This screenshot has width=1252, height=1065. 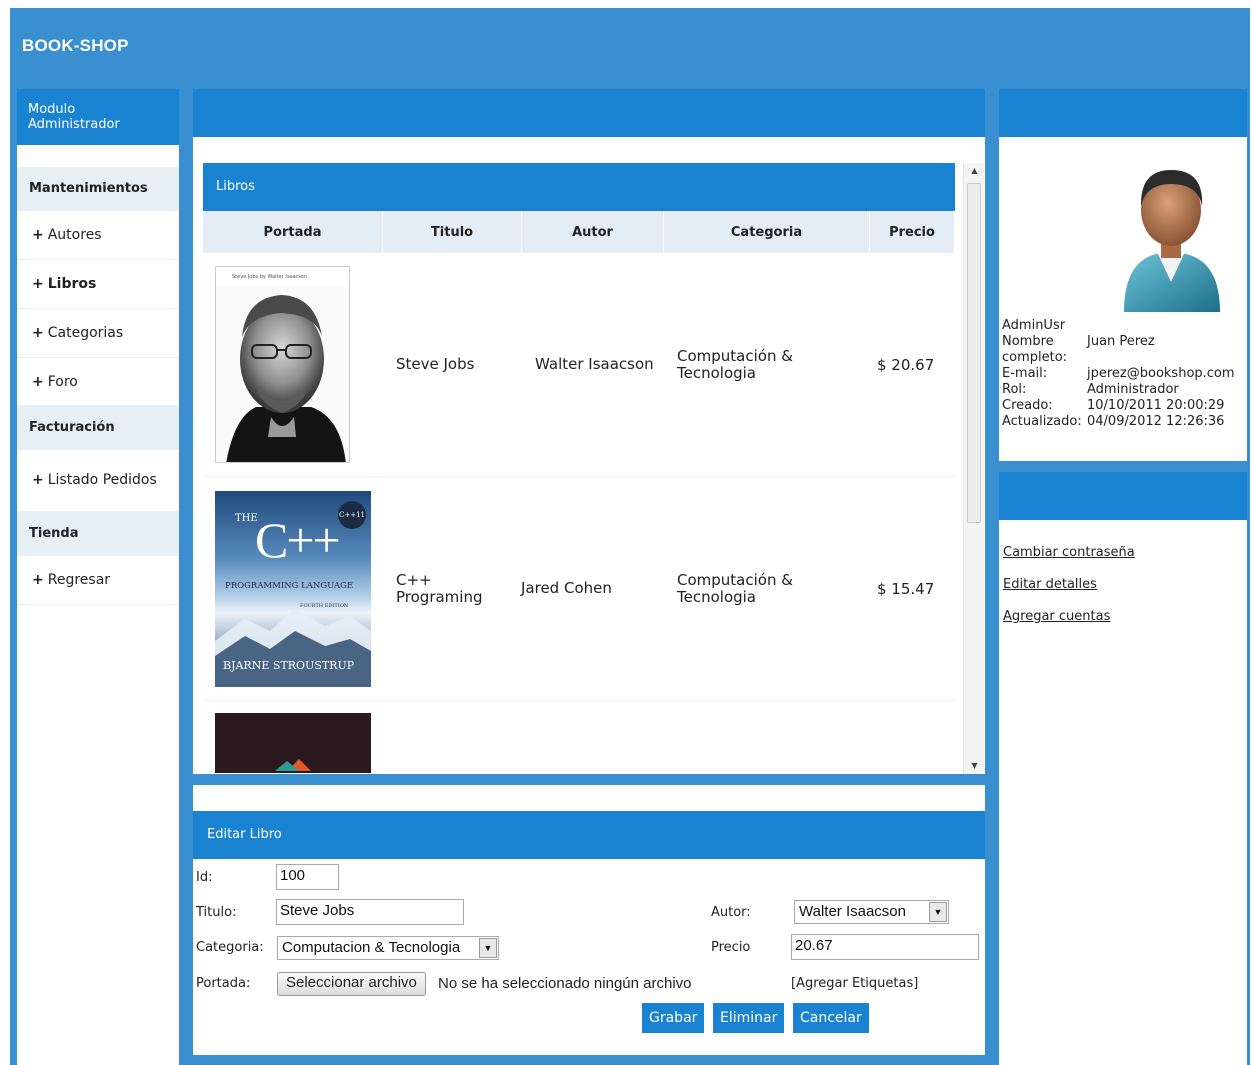 What do you see at coordinates (216, 912) in the screenshot?
I see `titulo-label: Titulo:` at bounding box center [216, 912].